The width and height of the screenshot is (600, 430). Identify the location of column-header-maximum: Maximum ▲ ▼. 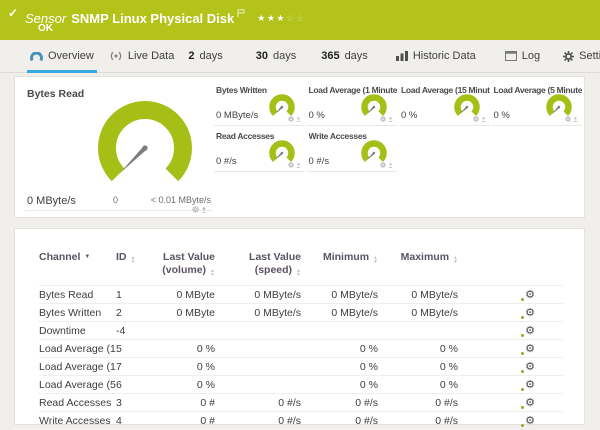
(418, 266).